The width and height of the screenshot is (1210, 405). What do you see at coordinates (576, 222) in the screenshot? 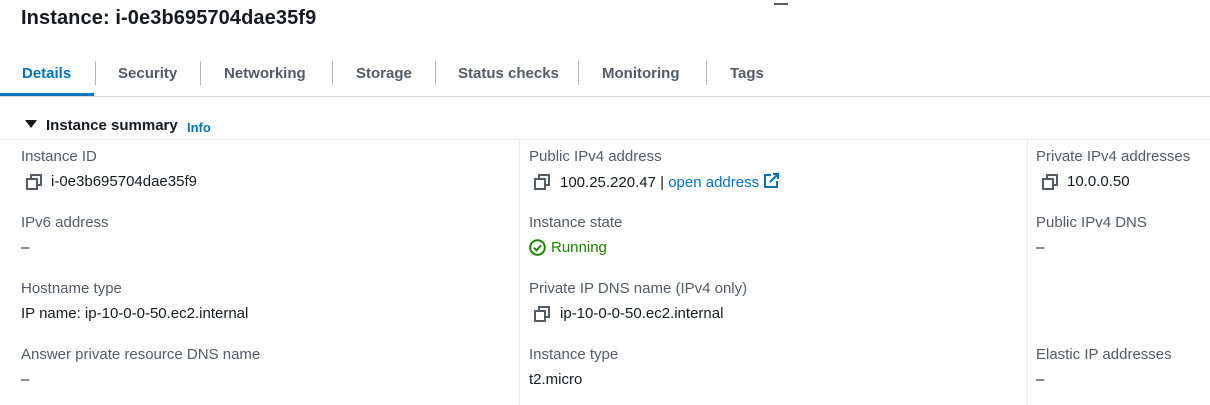
I see `instance-state-label: Instance state` at bounding box center [576, 222].